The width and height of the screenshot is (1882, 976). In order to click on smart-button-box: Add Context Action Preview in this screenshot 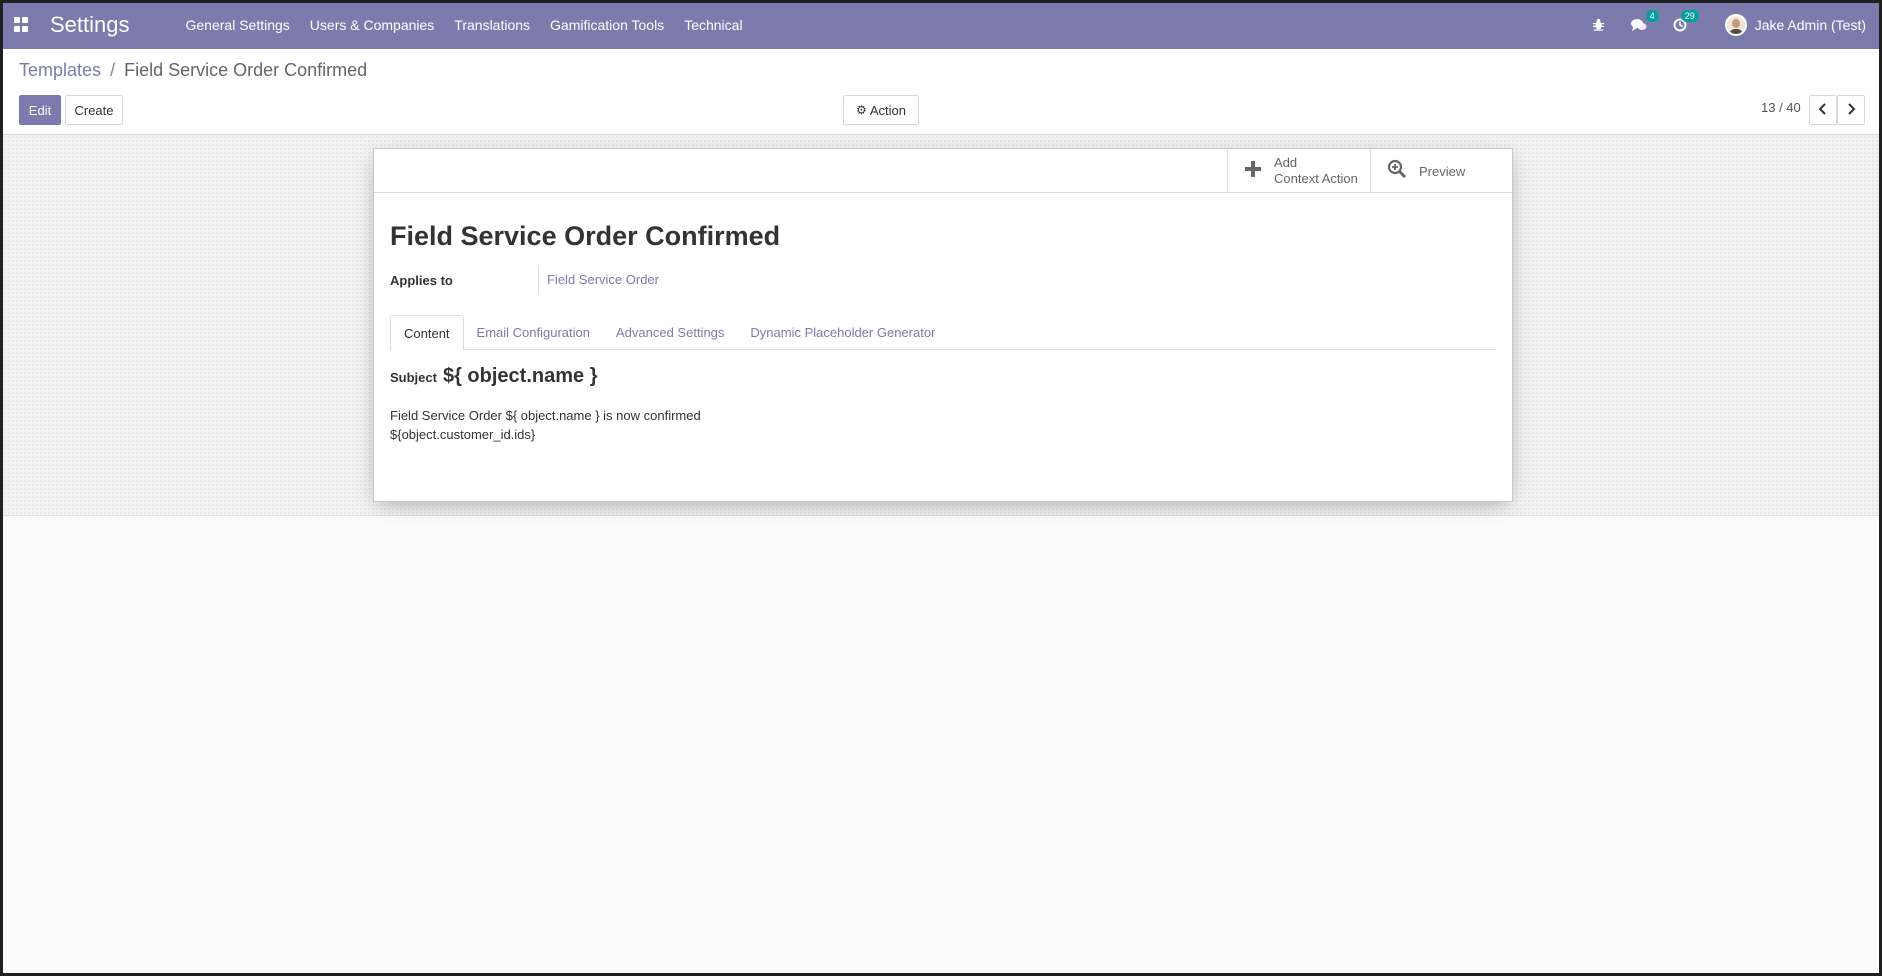, I will do `click(943, 171)`.